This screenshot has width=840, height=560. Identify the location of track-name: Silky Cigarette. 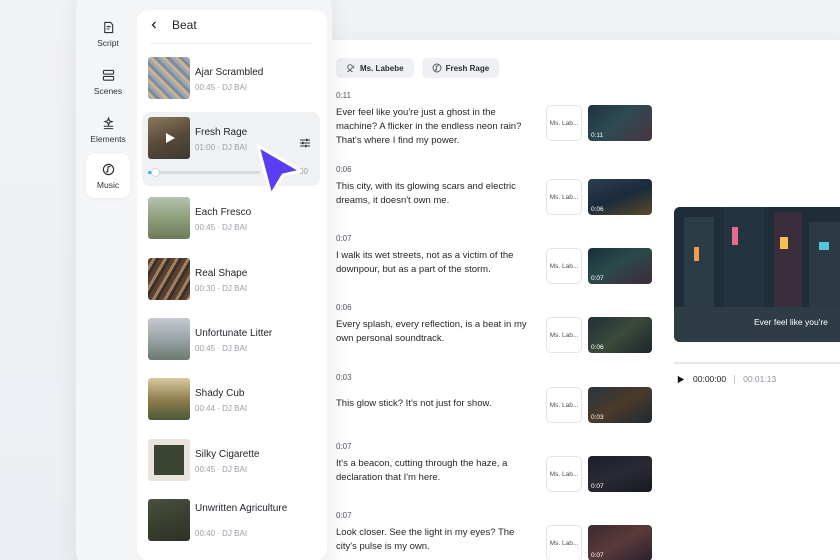
(227, 454).